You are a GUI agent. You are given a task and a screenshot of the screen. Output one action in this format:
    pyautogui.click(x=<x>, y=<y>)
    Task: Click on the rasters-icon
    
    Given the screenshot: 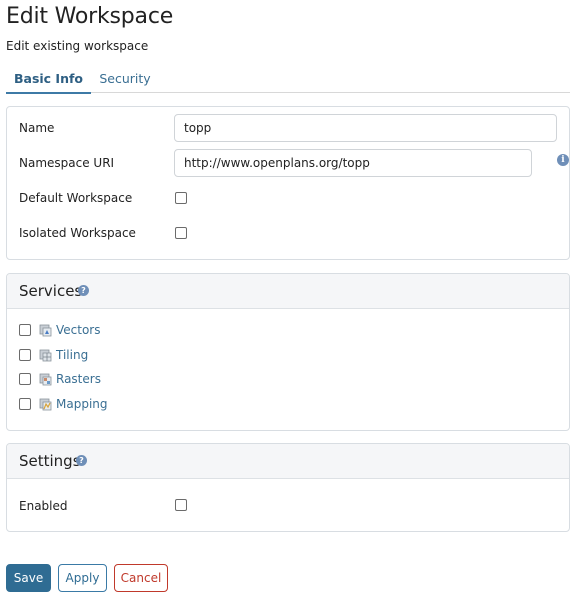 What is the action you would take?
    pyautogui.click(x=45, y=379)
    